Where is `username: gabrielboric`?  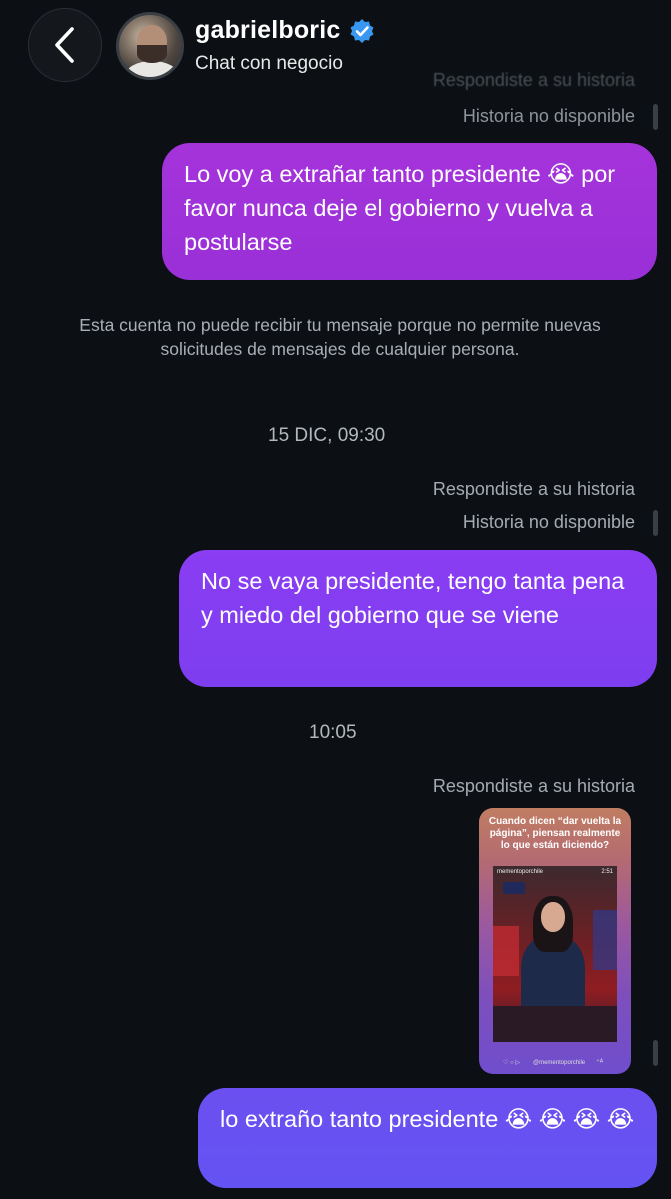 username: gabrielboric is located at coordinates (268, 30).